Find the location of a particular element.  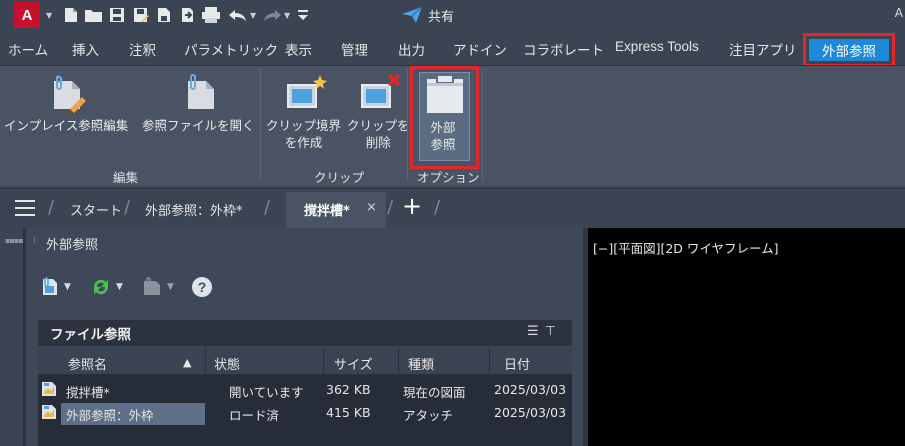

hamburger-menu-icon is located at coordinates (25, 208).